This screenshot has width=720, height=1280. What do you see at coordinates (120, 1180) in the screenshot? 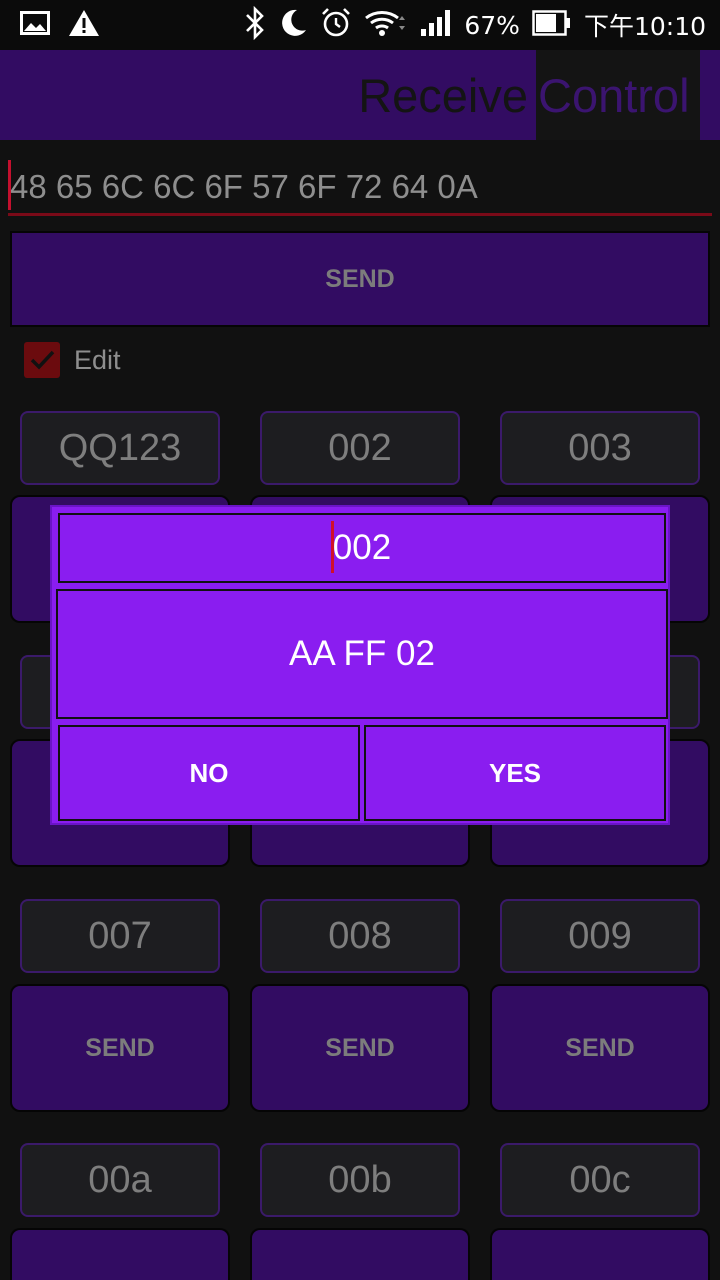
I see `command-name-10: 00a` at bounding box center [120, 1180].